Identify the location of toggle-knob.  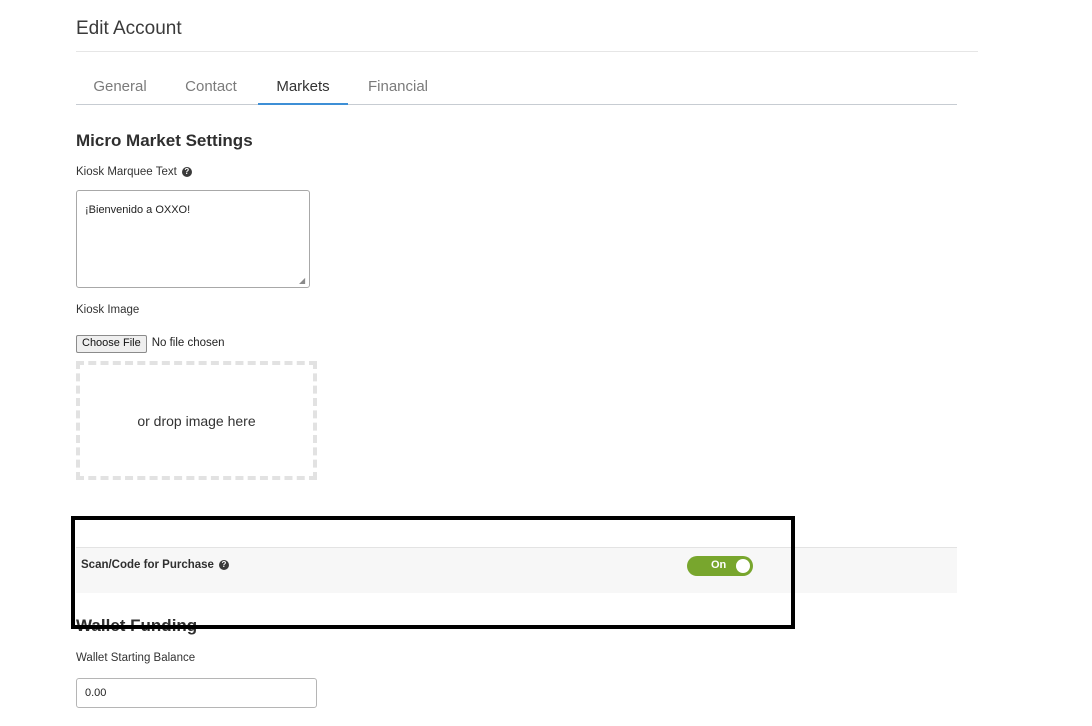
(743, 566).